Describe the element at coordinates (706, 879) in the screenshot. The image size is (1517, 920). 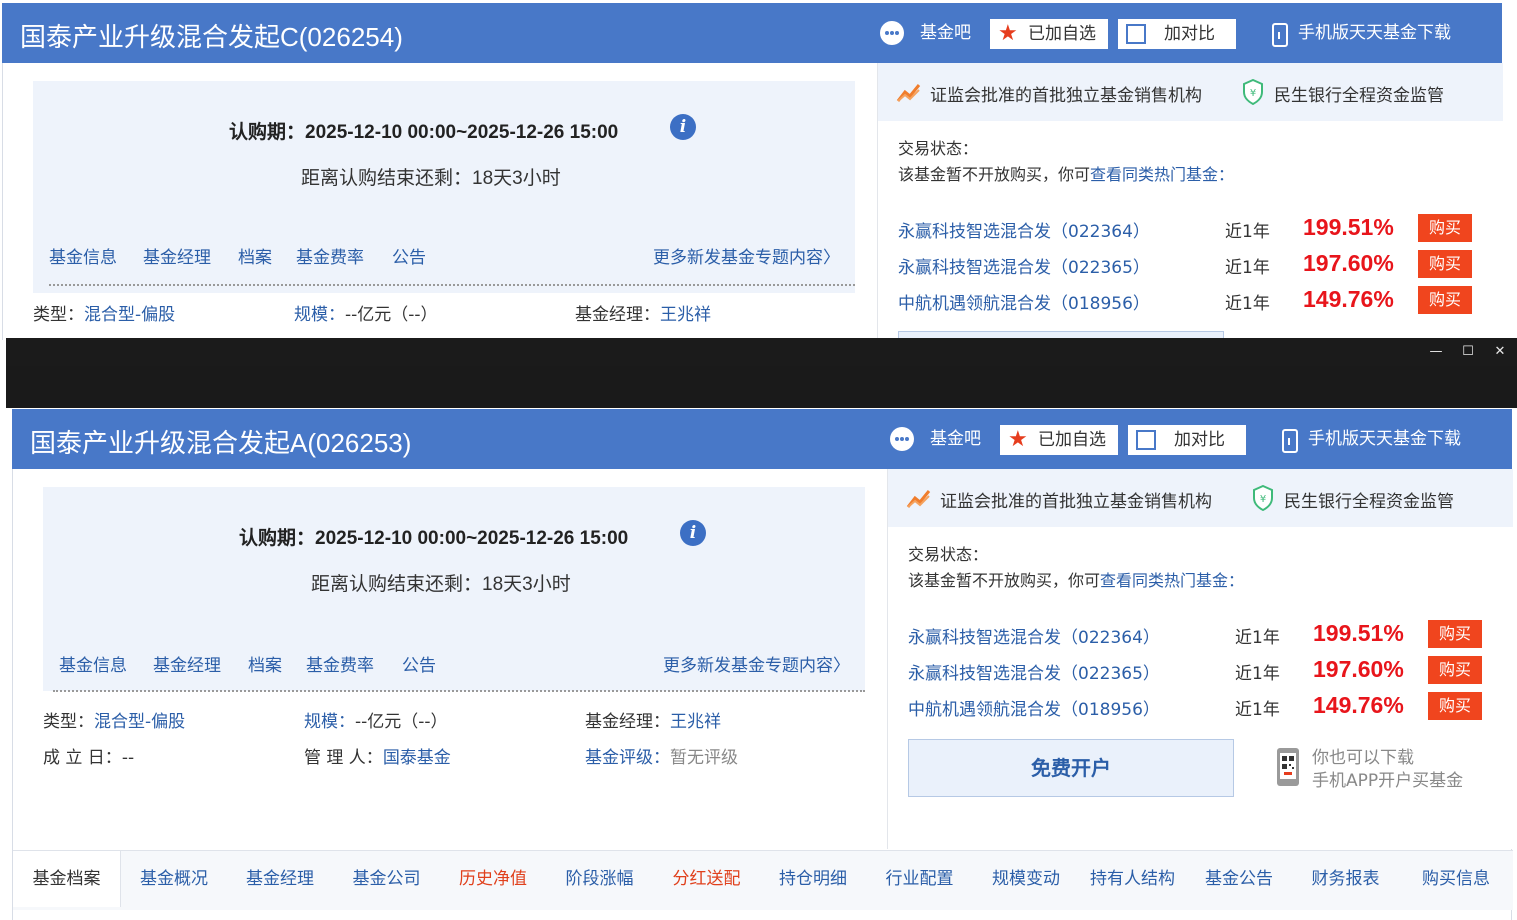
I see `tab-item: 分红送配` at that location.